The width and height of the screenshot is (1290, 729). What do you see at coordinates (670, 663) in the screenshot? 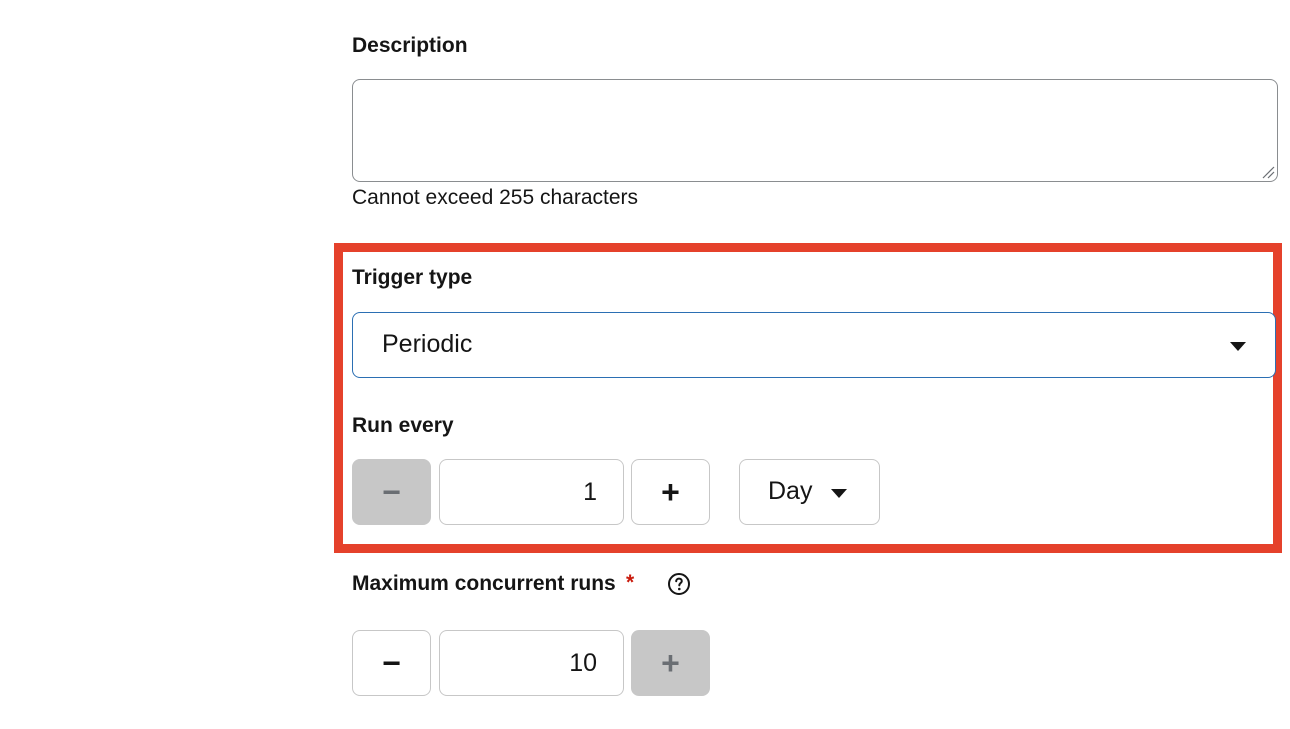
I see `max-concurrent-increment-button: +` at bounding box center [670, 663].